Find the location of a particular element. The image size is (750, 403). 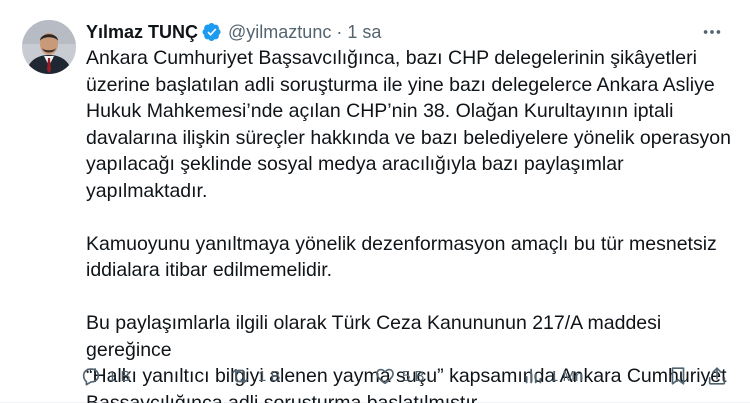

verified-badge-icon is located at coordinates (212, 32).